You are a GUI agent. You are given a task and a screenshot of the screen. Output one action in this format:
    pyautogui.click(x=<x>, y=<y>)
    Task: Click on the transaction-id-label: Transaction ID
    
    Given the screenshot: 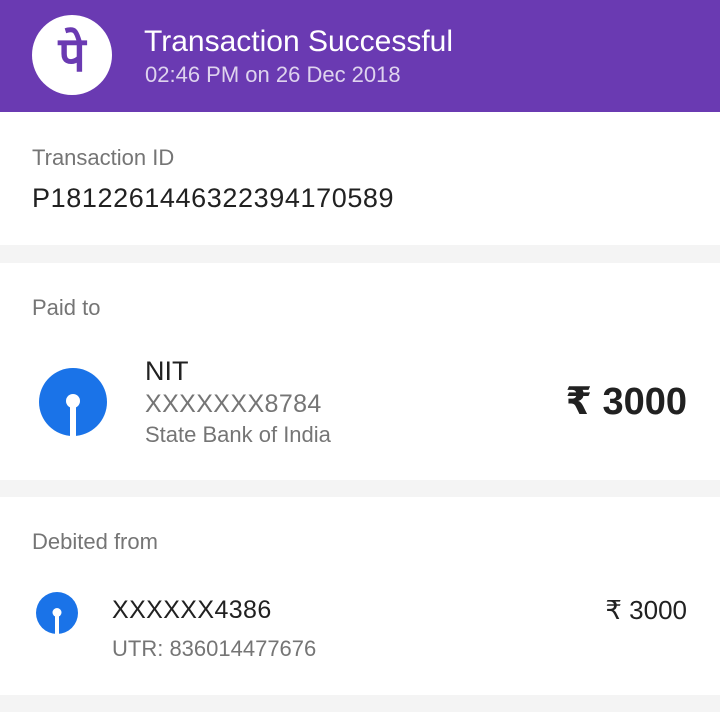 What is the action you would take?
    pyautogui.click(x=103, y=157)
    